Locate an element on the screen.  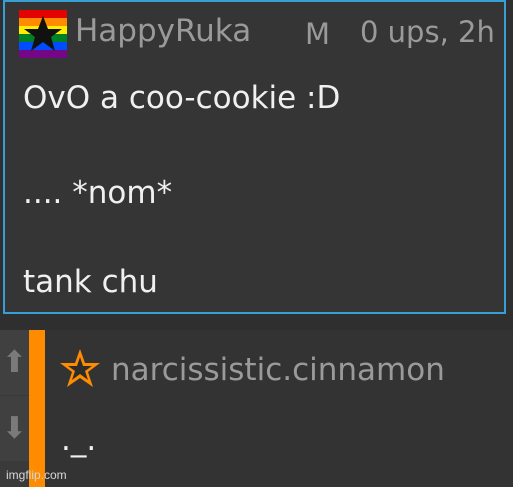
comment-accent-bar is located at coordinates (37, 408).